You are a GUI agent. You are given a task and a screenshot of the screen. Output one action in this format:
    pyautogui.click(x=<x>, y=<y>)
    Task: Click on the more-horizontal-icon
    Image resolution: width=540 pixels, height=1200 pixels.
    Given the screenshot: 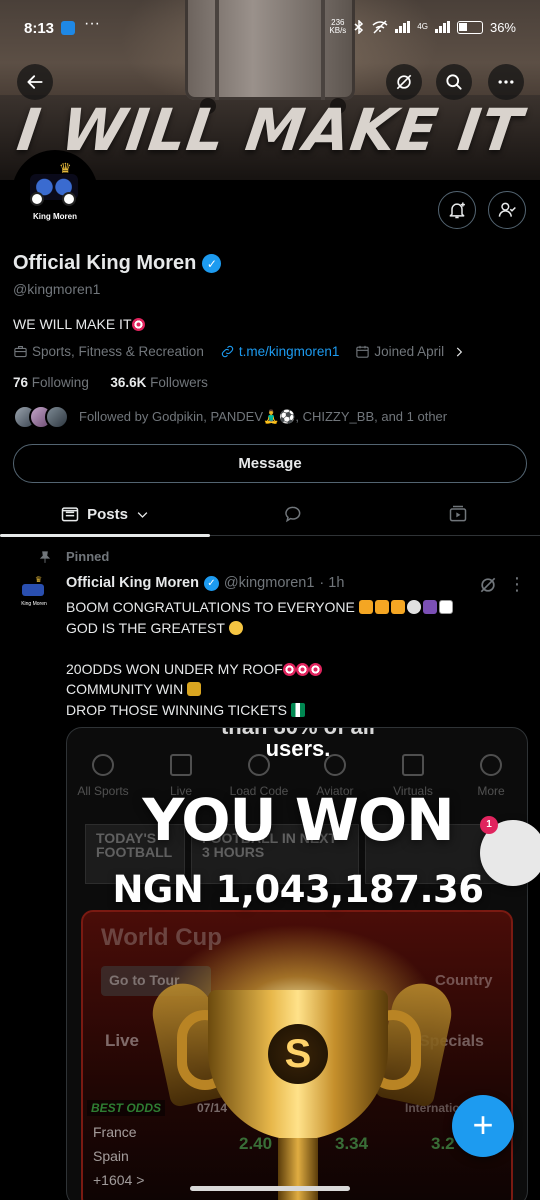 What is the action you would take?
    pyautogui.click(x=506, y=82)
    